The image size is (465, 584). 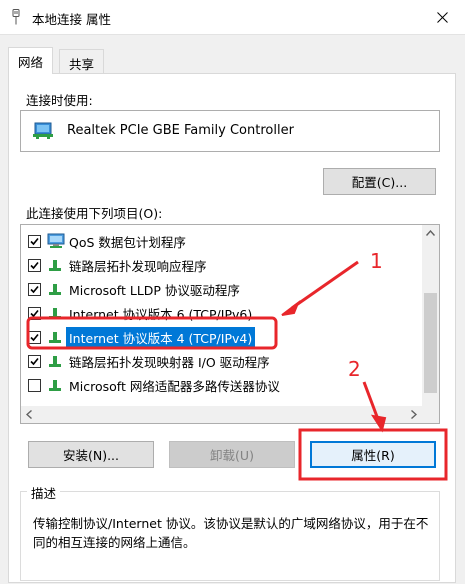 What do you see at coordinates (430, 233) in the screenshot?
I see `scroll-up-icon` at bounding box center [430, 233].